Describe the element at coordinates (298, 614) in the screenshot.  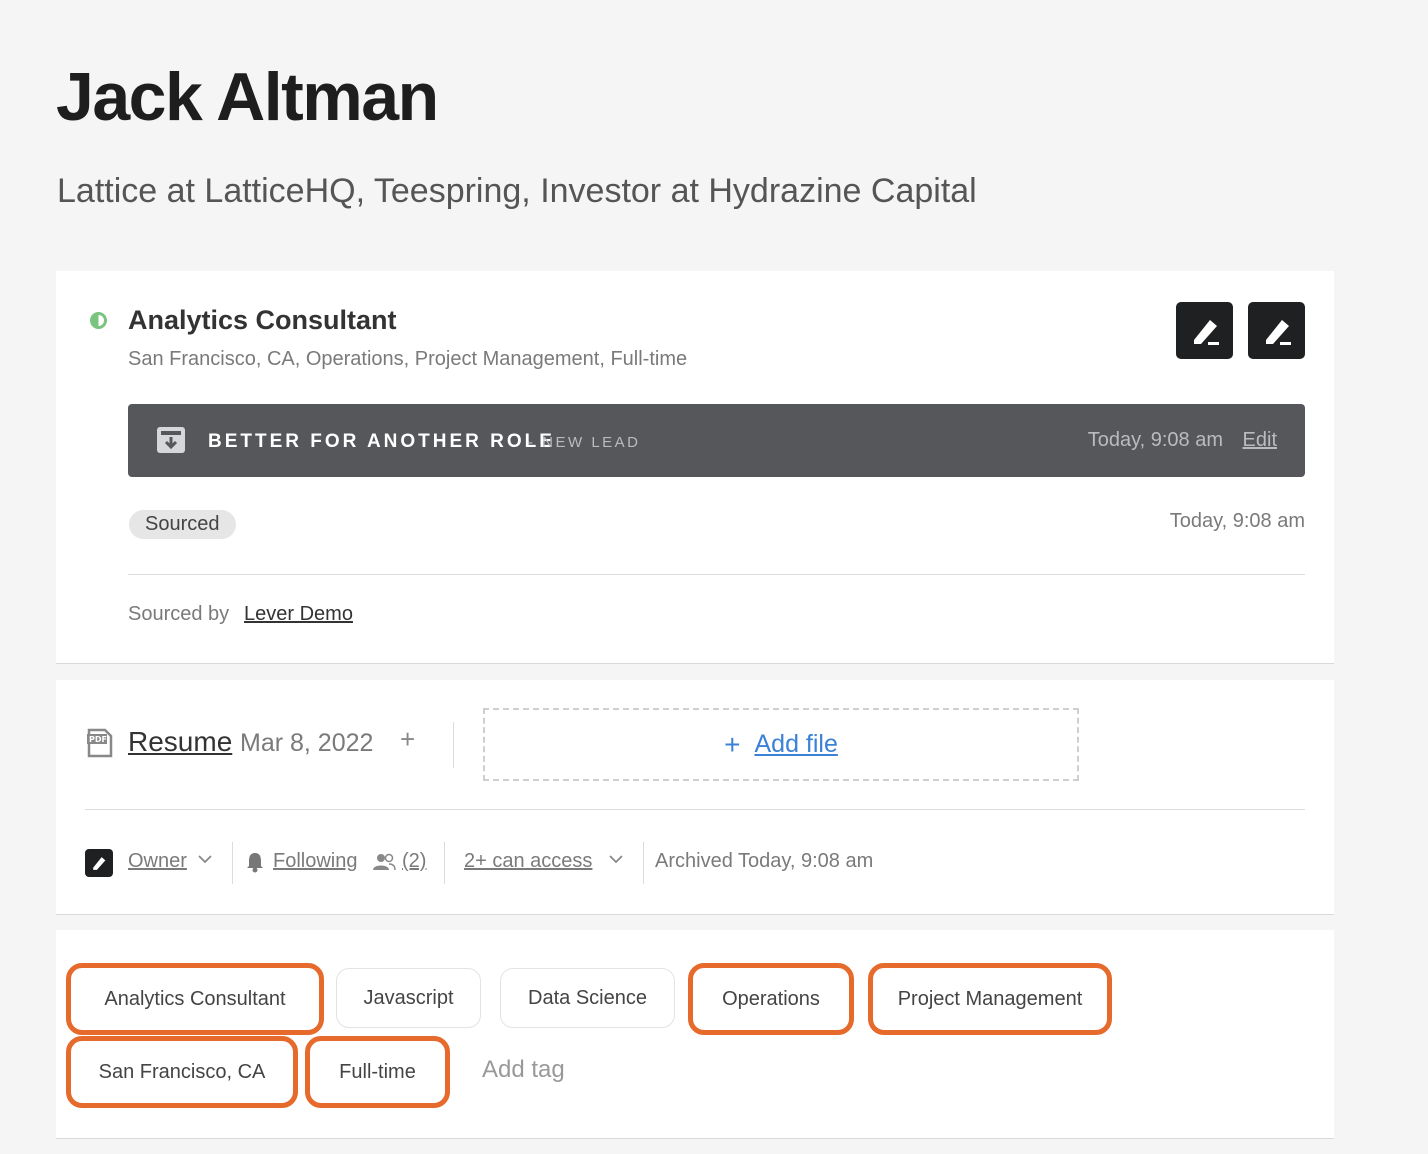
I see `sourced-by-link: Lever Demo` at that location.